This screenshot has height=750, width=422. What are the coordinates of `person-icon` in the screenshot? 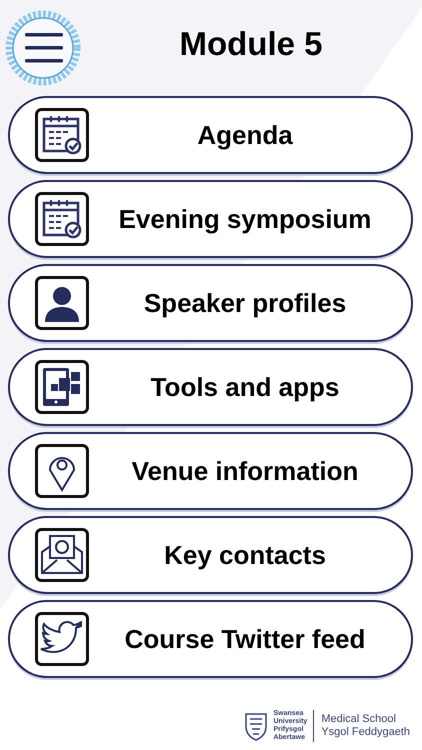 It's located at (62, 303).